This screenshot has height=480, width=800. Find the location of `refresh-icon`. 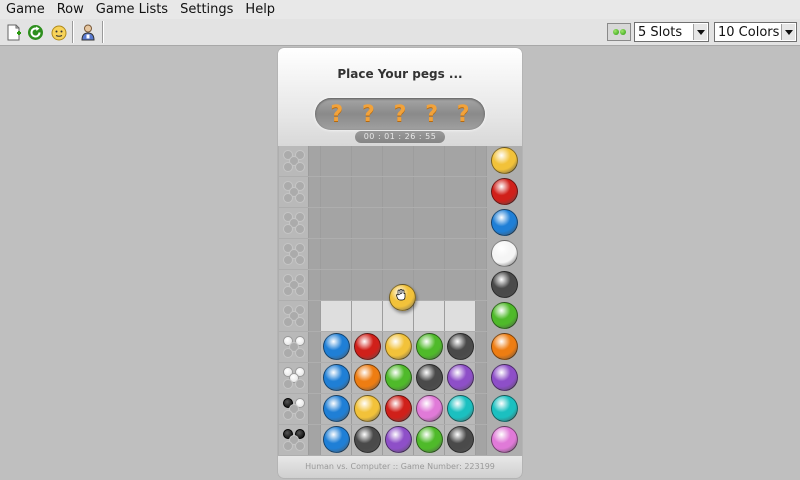

refresh-icon is located at coordinates (35, 32).